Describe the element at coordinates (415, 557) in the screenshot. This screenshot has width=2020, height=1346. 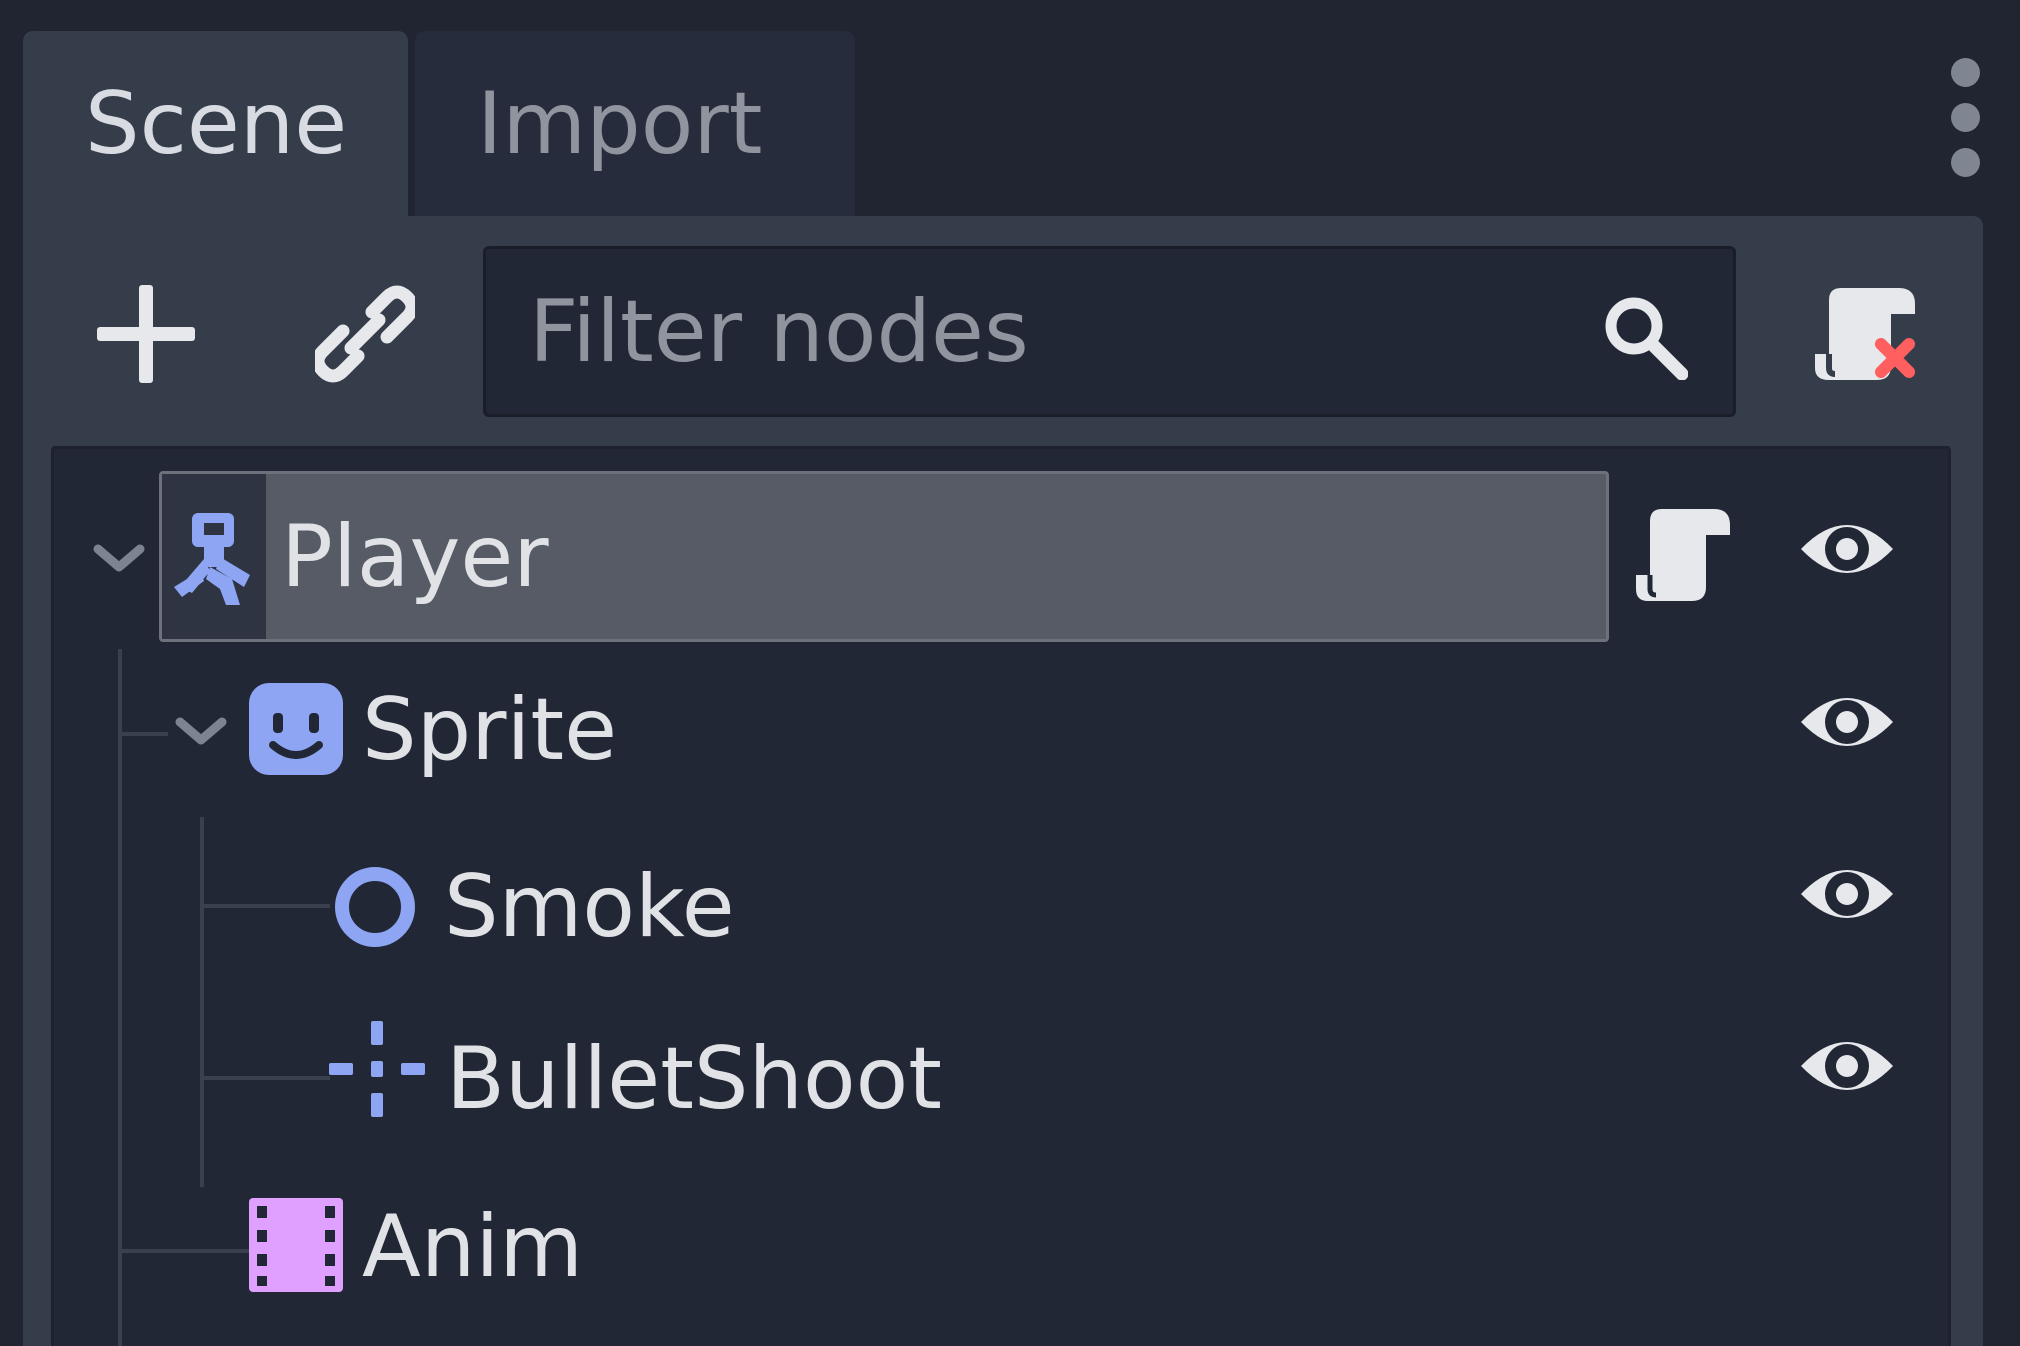
I see `node-label: Player` at that location.